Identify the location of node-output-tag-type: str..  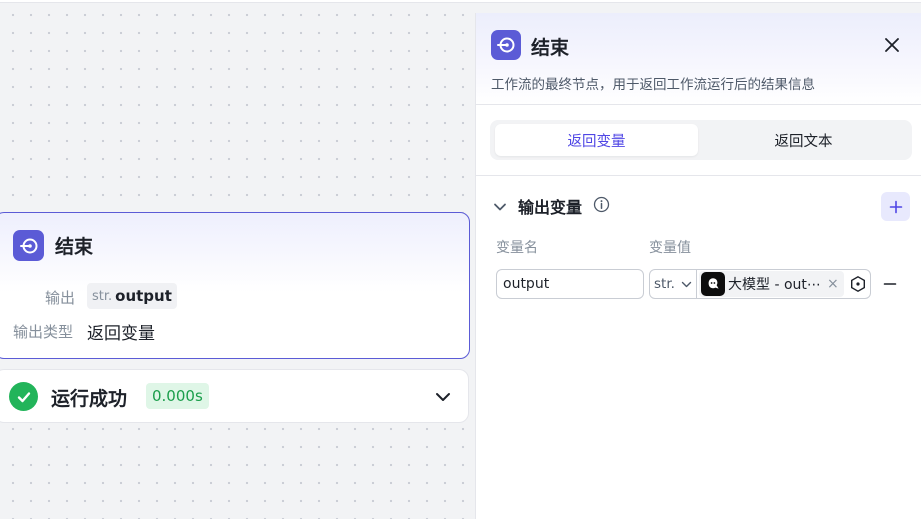
(102, 296).